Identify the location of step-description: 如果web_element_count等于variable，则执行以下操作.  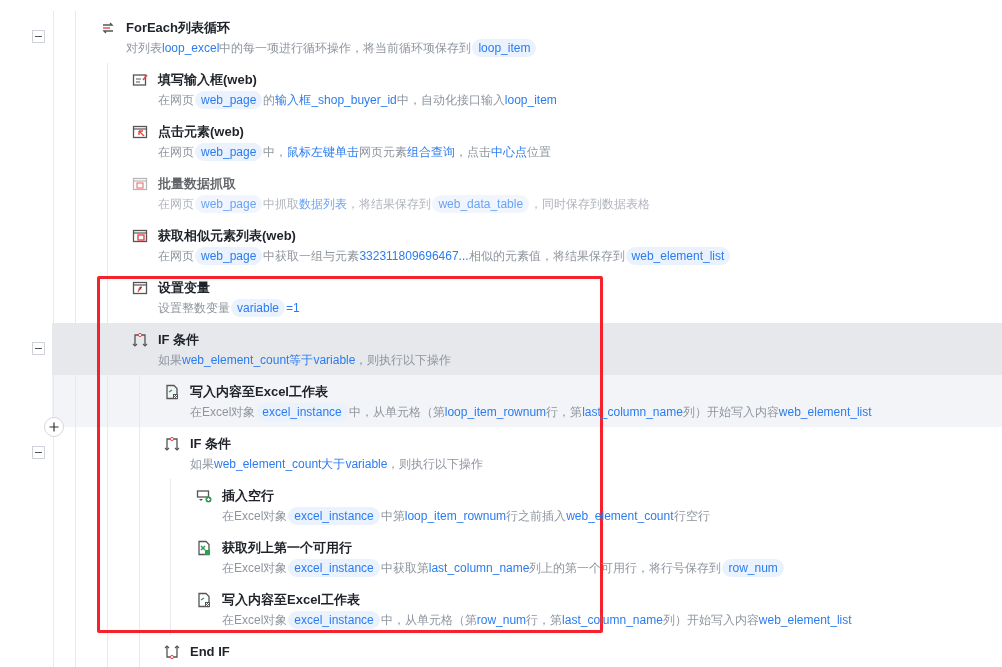
(305, 360).